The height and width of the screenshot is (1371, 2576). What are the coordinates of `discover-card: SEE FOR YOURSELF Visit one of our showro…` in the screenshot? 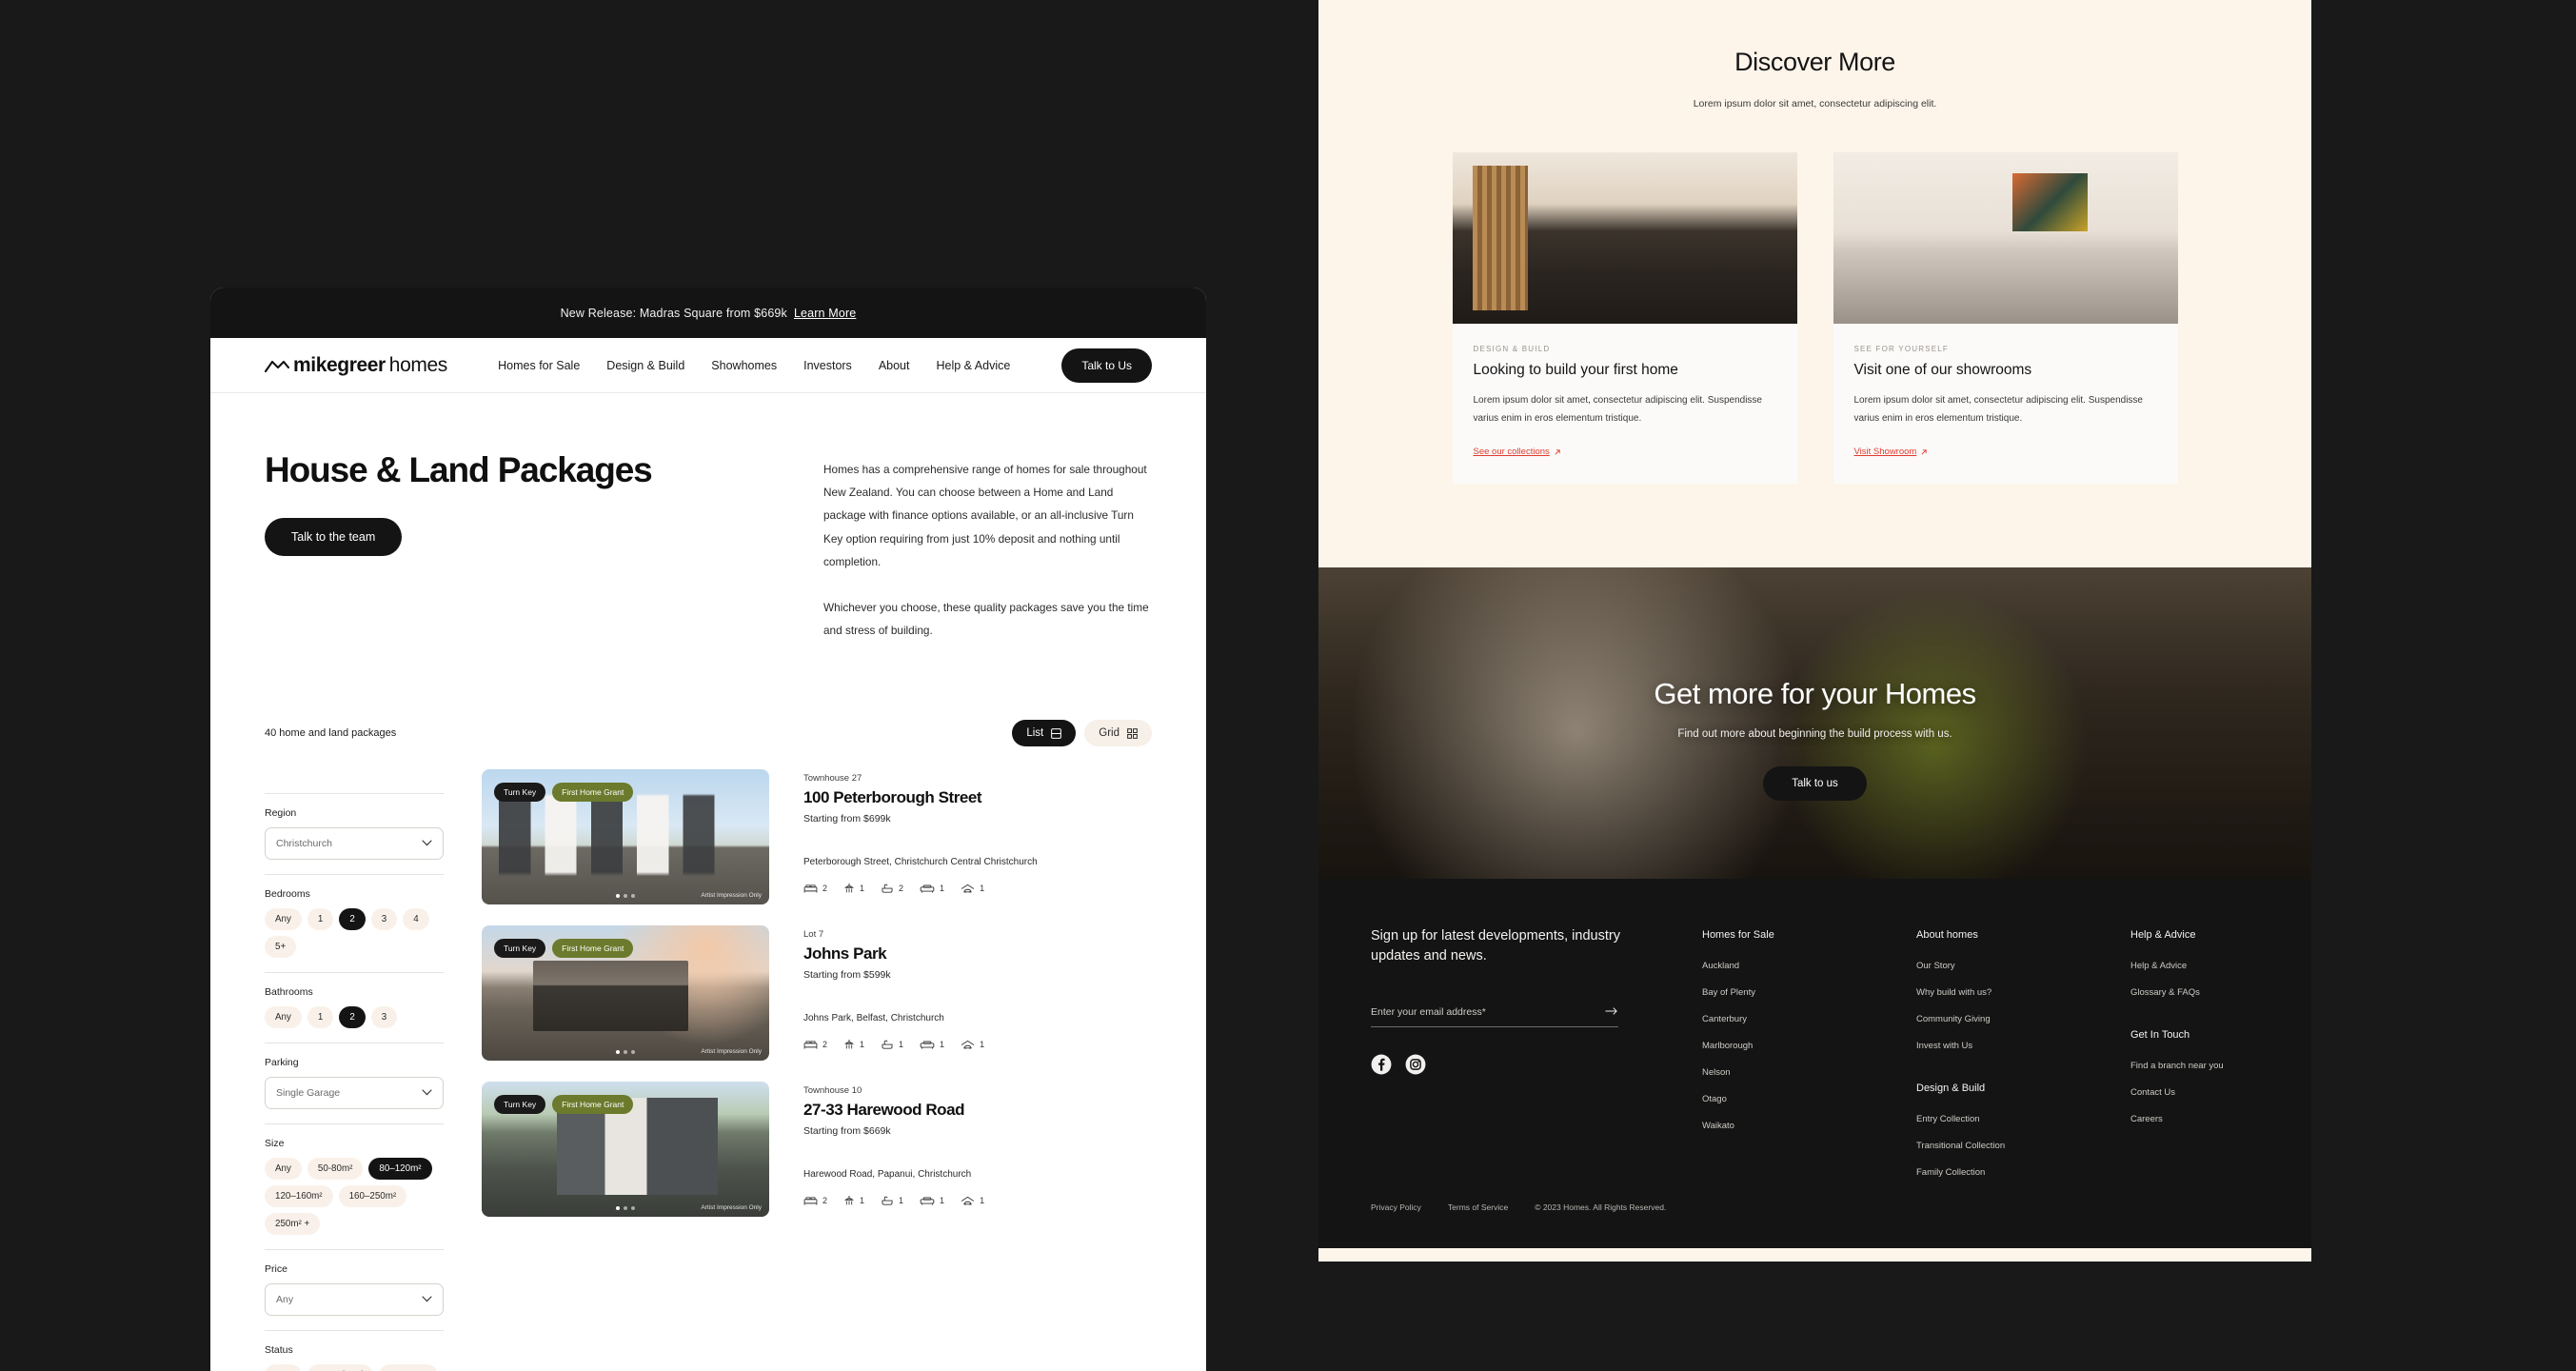 It's located at (2005, 318).